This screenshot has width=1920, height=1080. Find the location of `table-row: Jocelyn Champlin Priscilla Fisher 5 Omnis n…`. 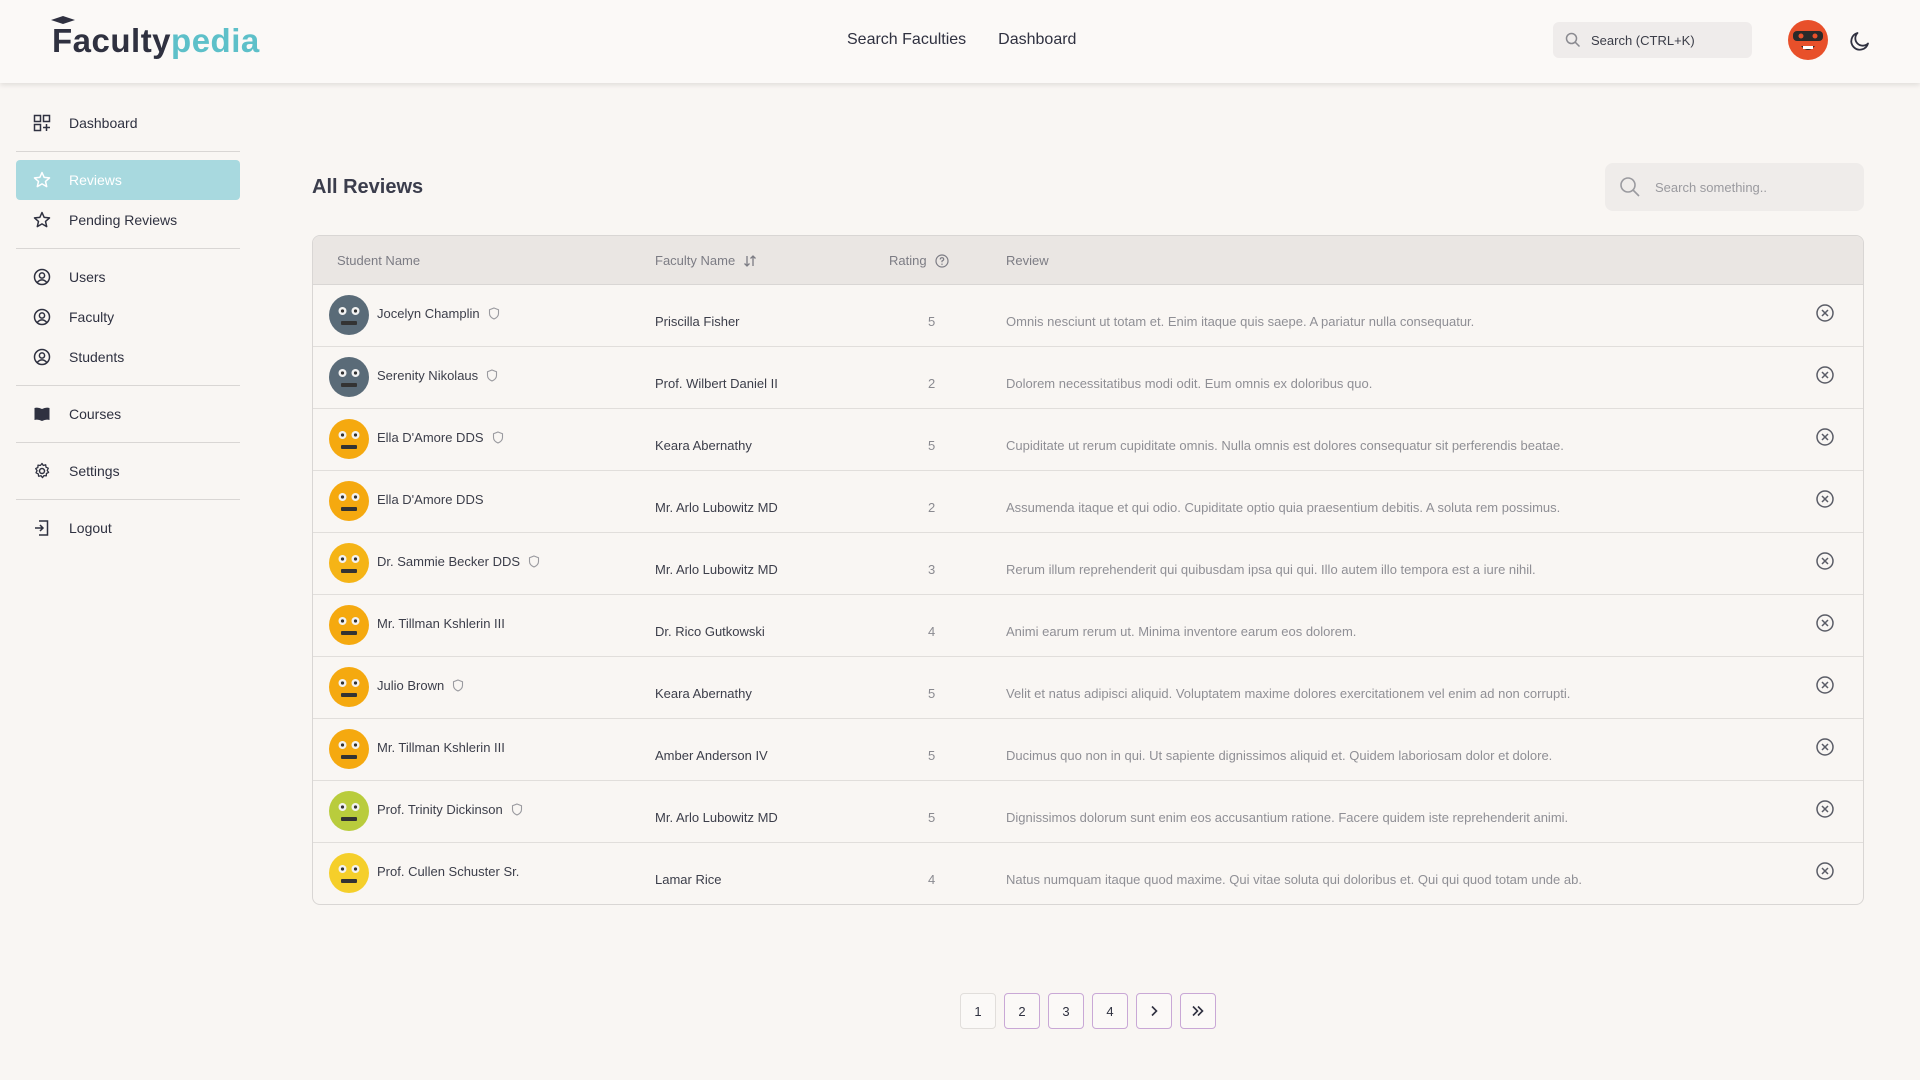

table-row: Jocelyn Champlin Priscilla Fisher 5 Omnis n… is located at coordinates (1088, 316).